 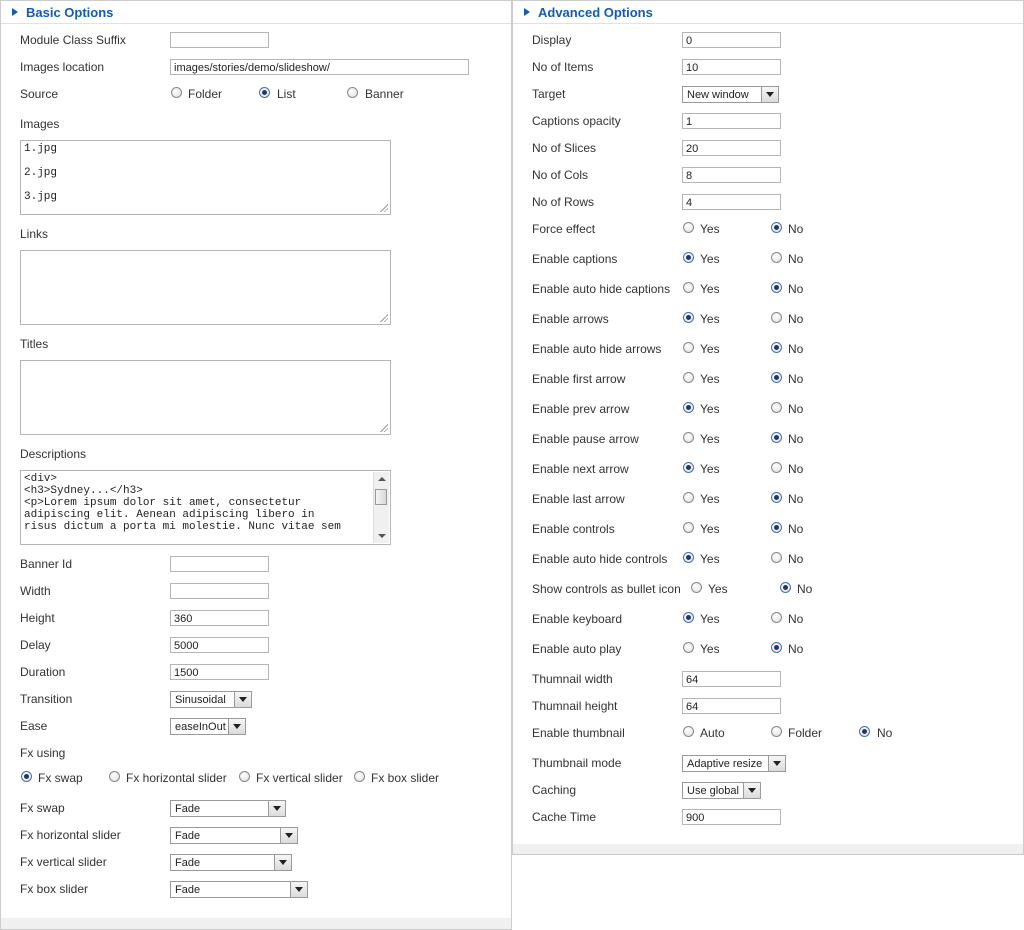 What do you see at coordinates (688, 287) in the screenshot?
I see `enable-auto-hide-captions-yes-radio` at bounding box center [688, 287].